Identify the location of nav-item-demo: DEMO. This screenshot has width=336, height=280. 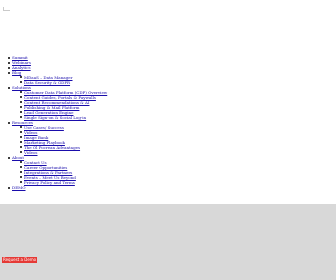
(168, 187).